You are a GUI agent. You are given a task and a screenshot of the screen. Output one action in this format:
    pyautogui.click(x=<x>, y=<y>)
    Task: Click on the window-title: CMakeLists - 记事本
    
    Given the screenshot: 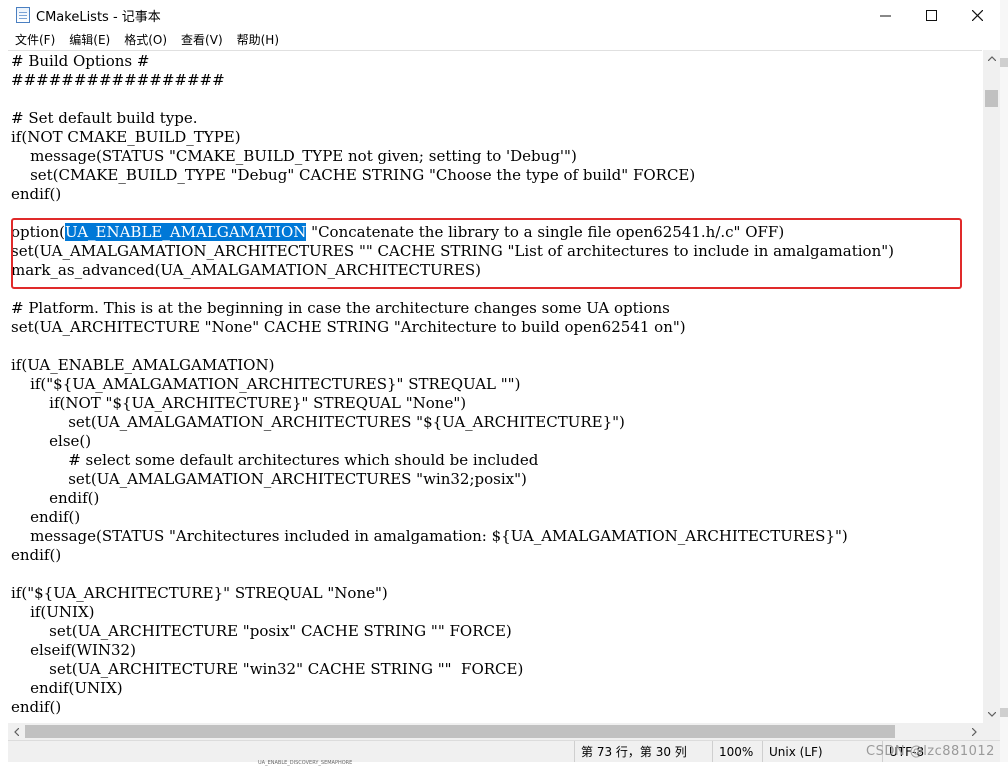 What is the action you would take?
    pyautogui.click(x=98, y=17)
    